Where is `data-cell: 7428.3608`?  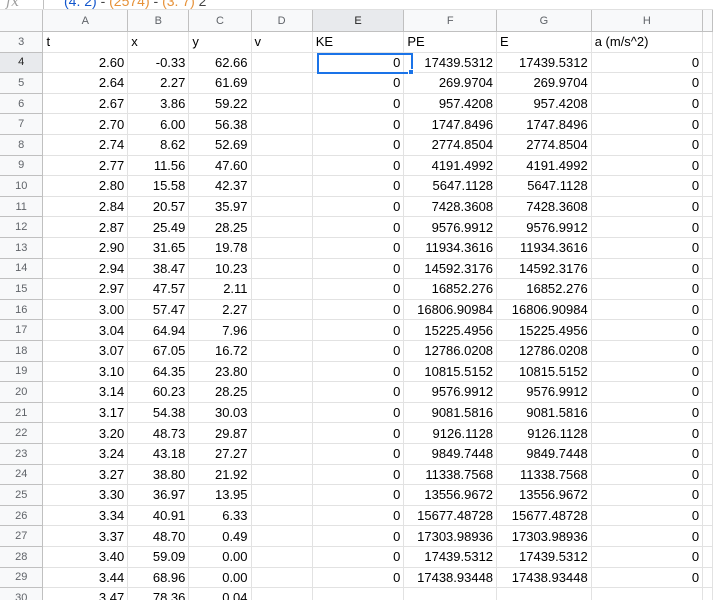 data-cell: 7428.3608 is located at coordinates (544, 207).